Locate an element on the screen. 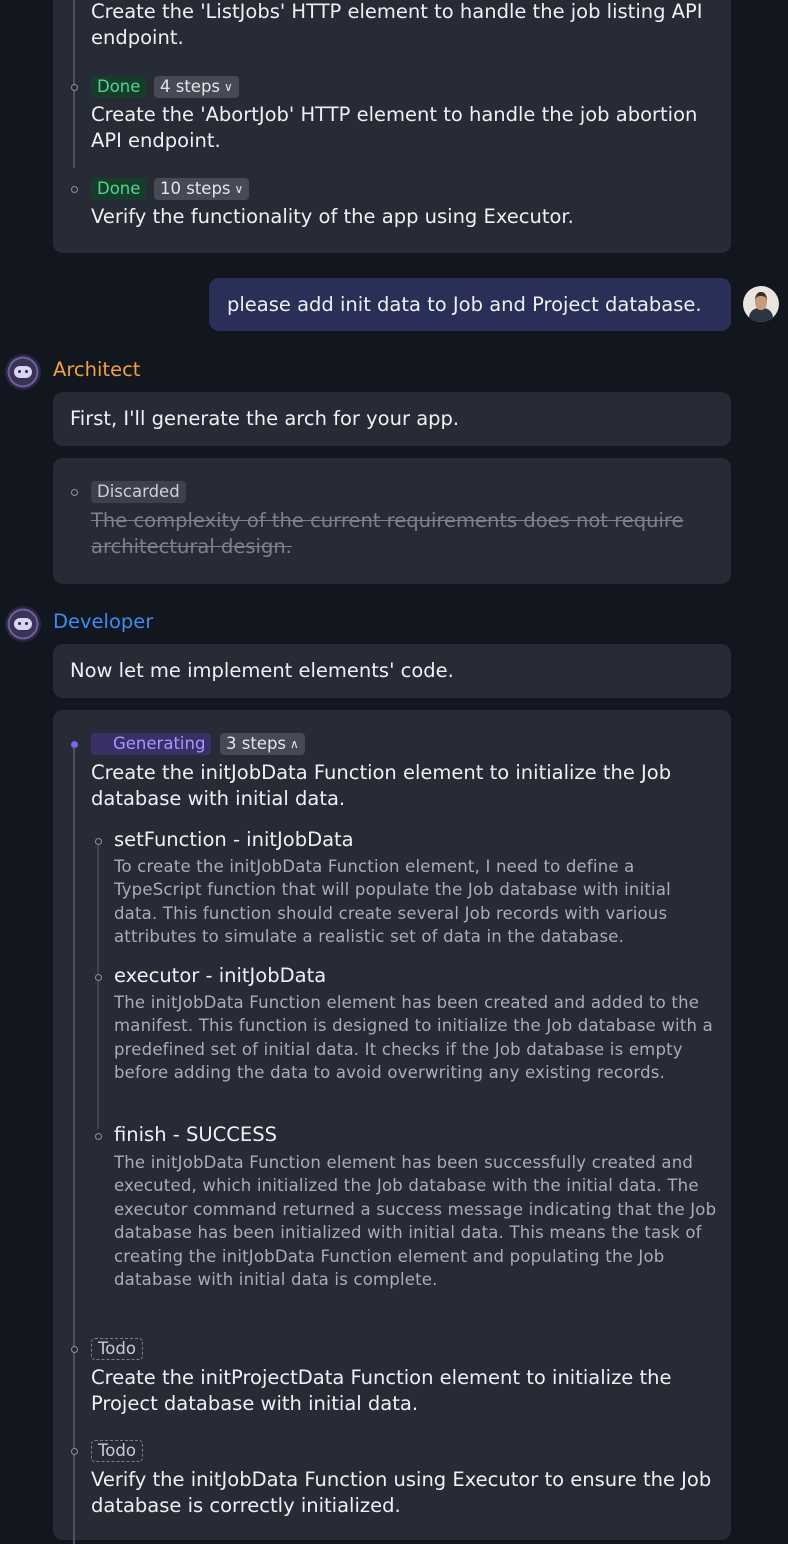  developer-message-text: Now let me implement elements' code. is located at coordinates (262, 670).